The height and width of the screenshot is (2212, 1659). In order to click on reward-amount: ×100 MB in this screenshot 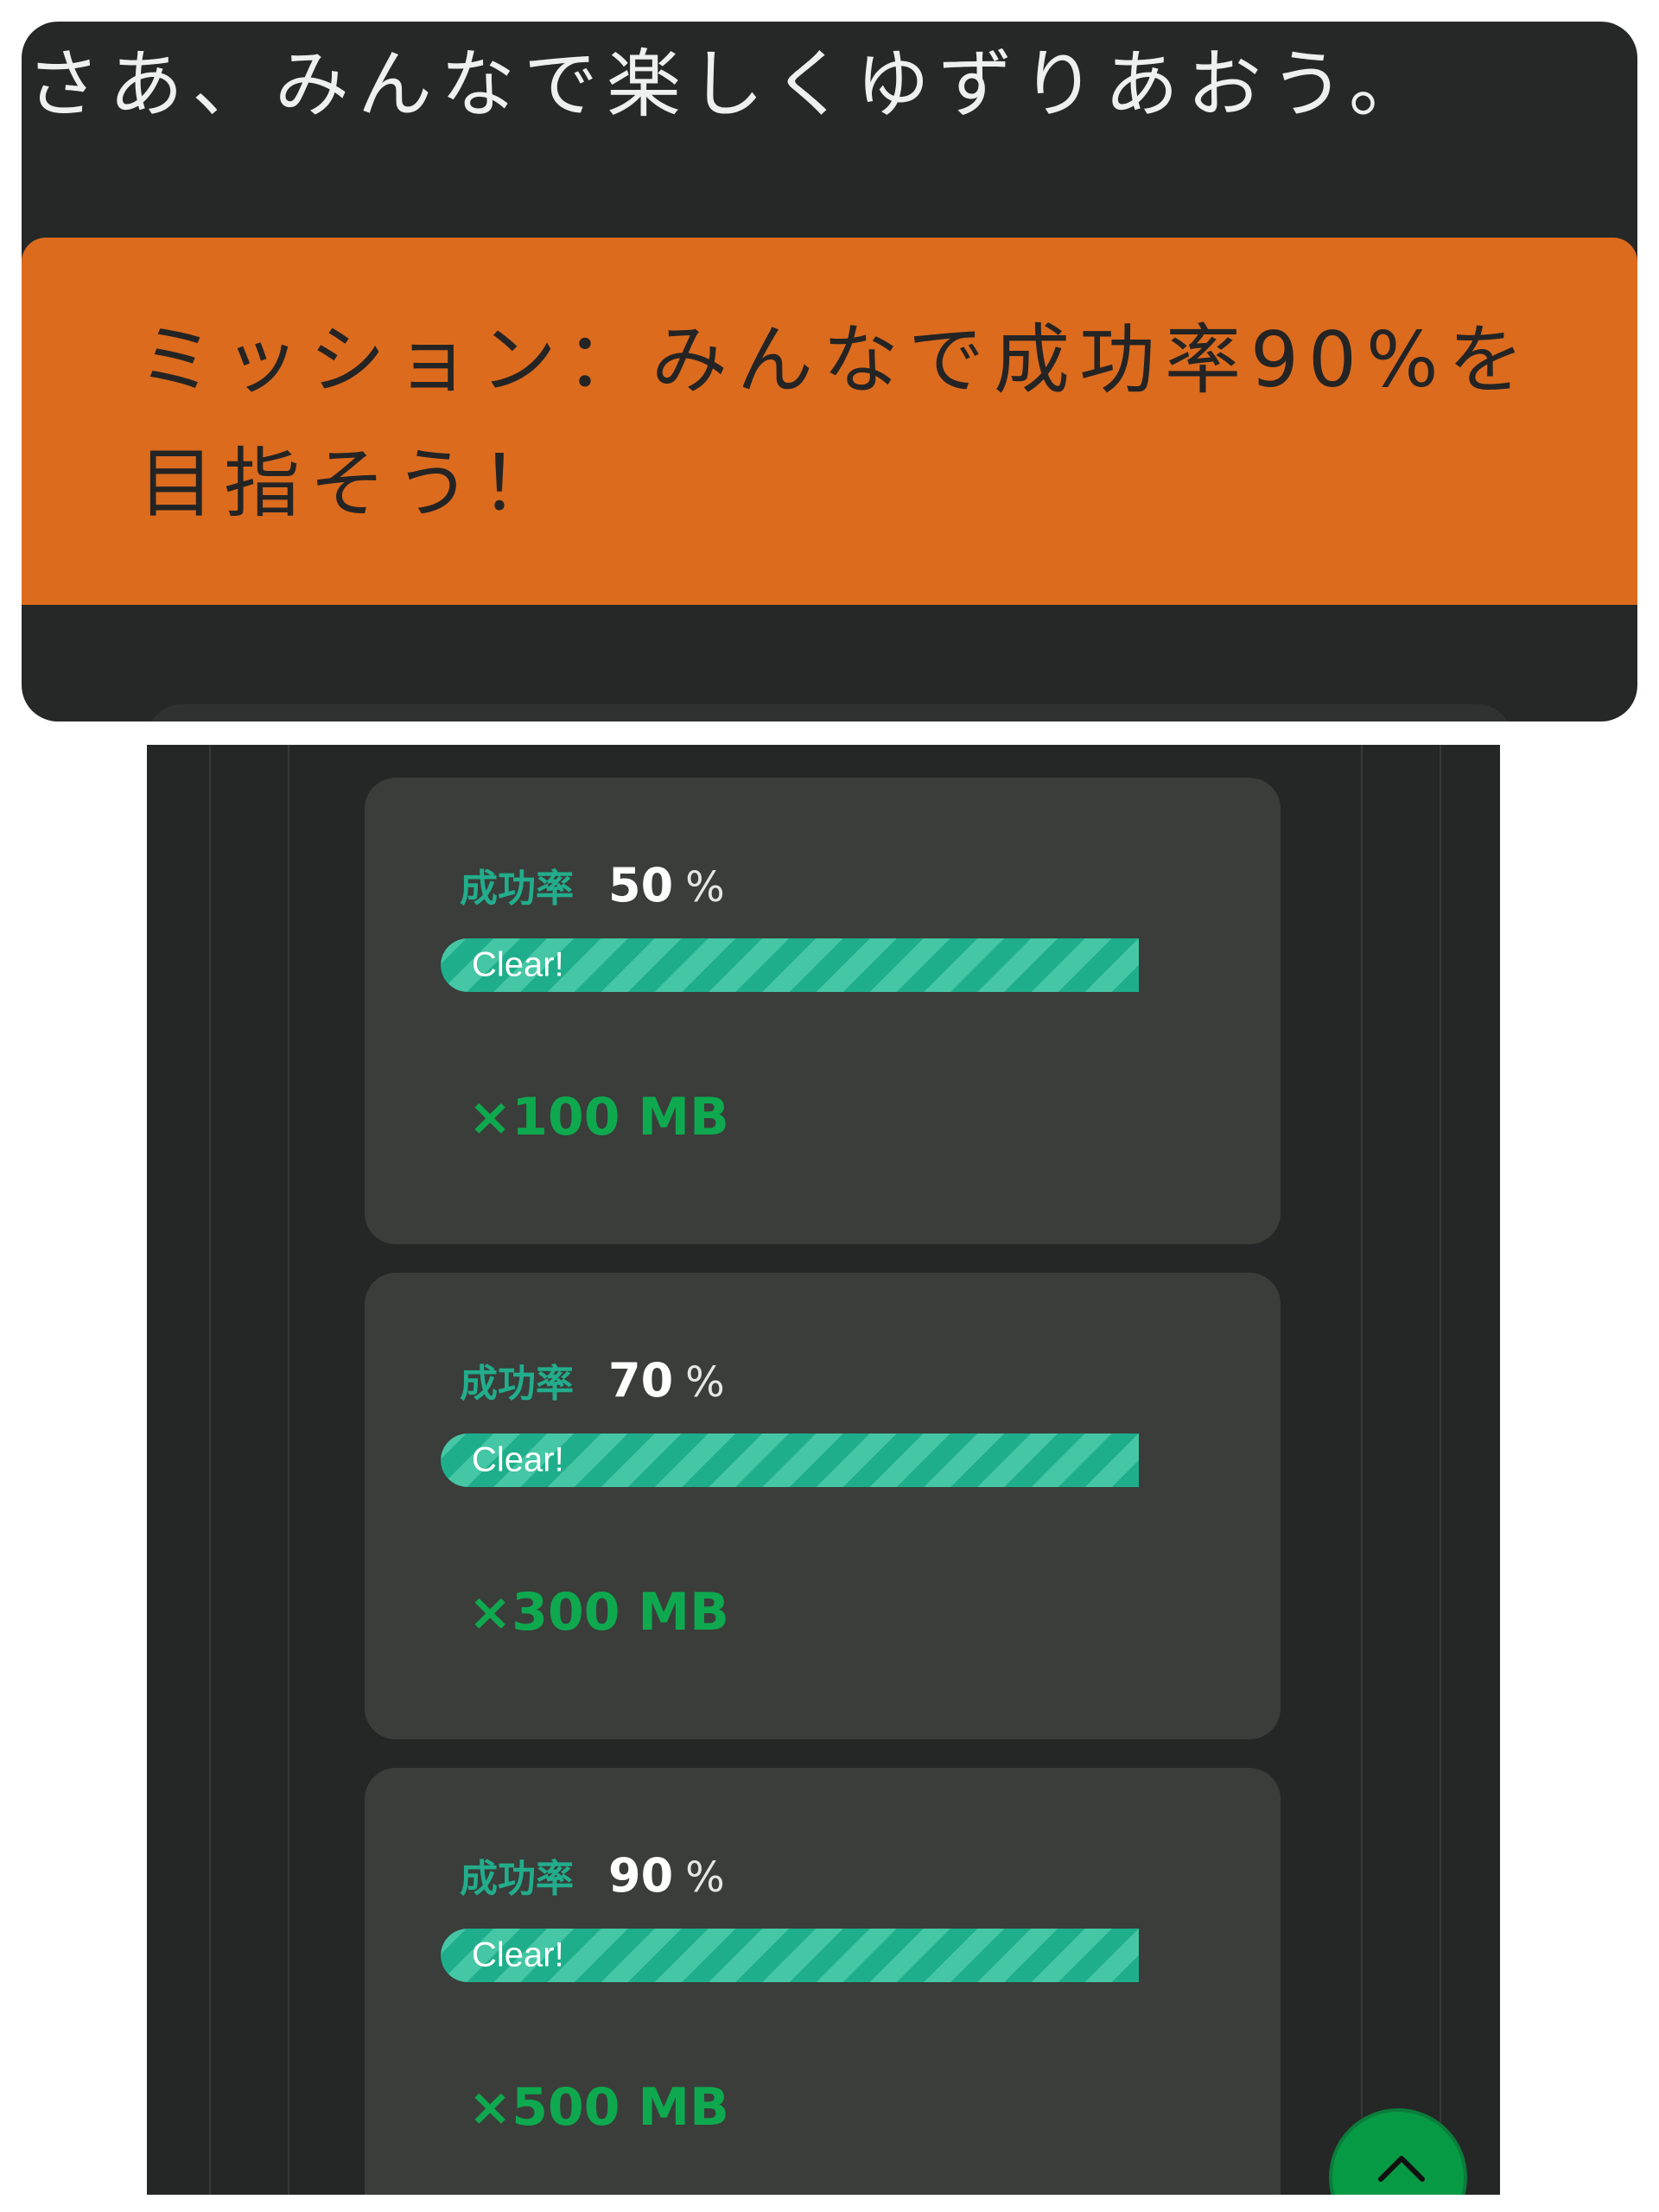, I will do `click(598, 1117)`.